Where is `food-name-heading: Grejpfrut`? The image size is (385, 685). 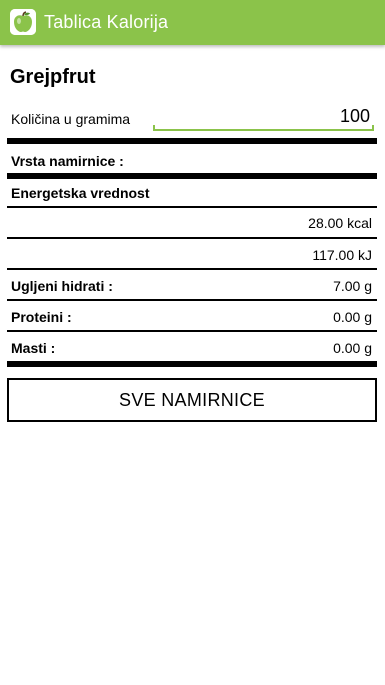
food-name-heading: Grejpfrut is located at coordinates (53, 77).